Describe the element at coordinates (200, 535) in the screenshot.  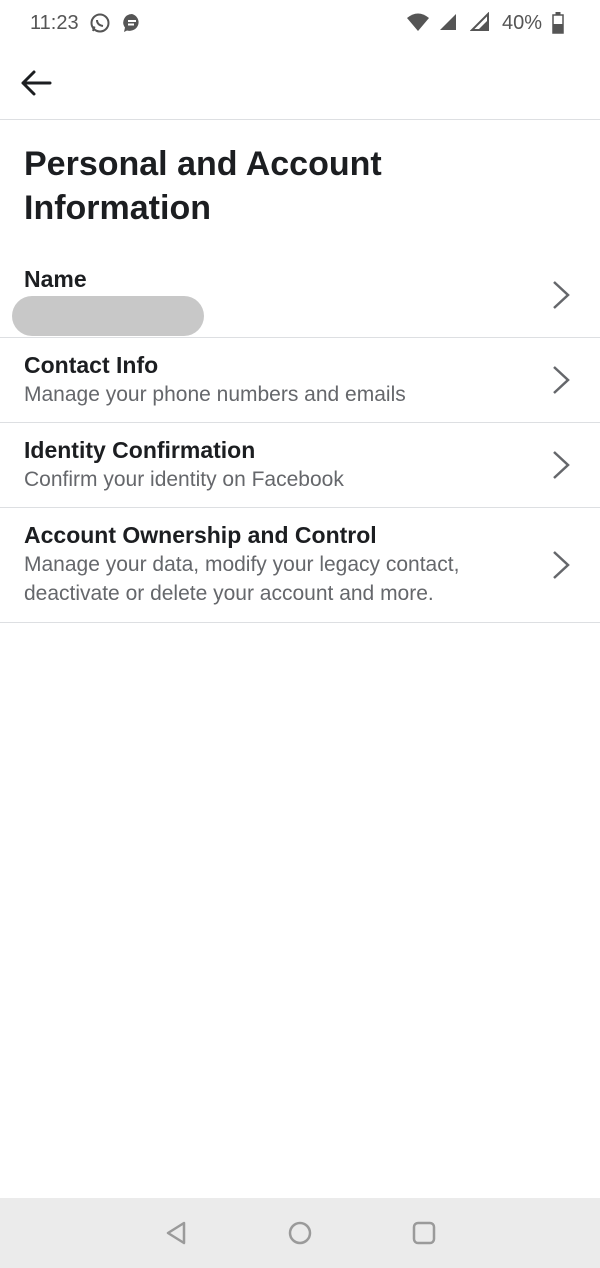
I see `item-title: Account Ownership and Control` at that location.